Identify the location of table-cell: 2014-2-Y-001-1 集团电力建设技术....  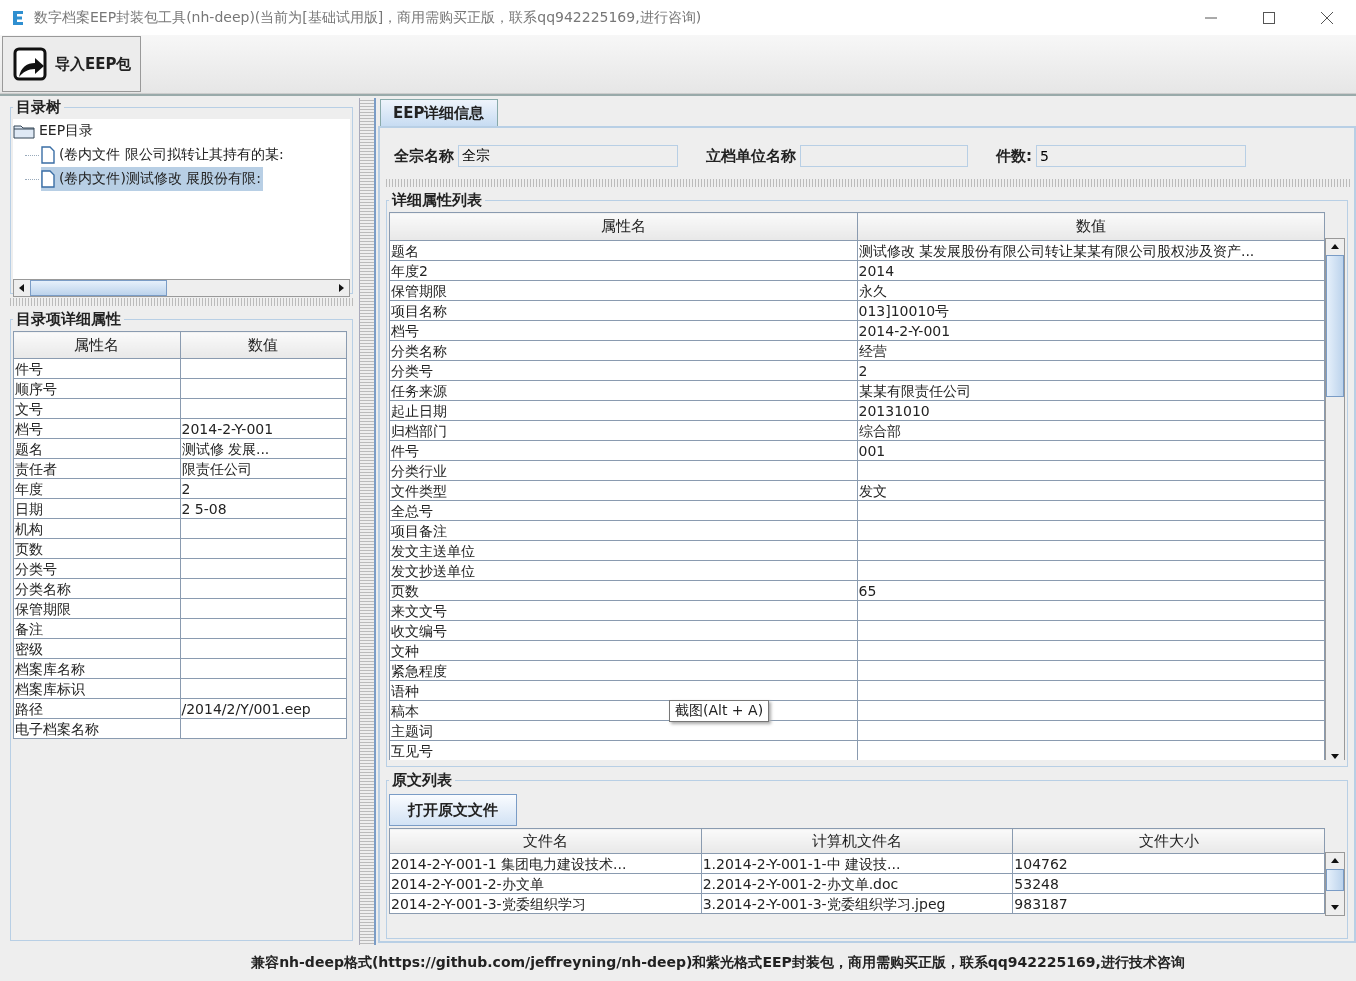
(545, 863).